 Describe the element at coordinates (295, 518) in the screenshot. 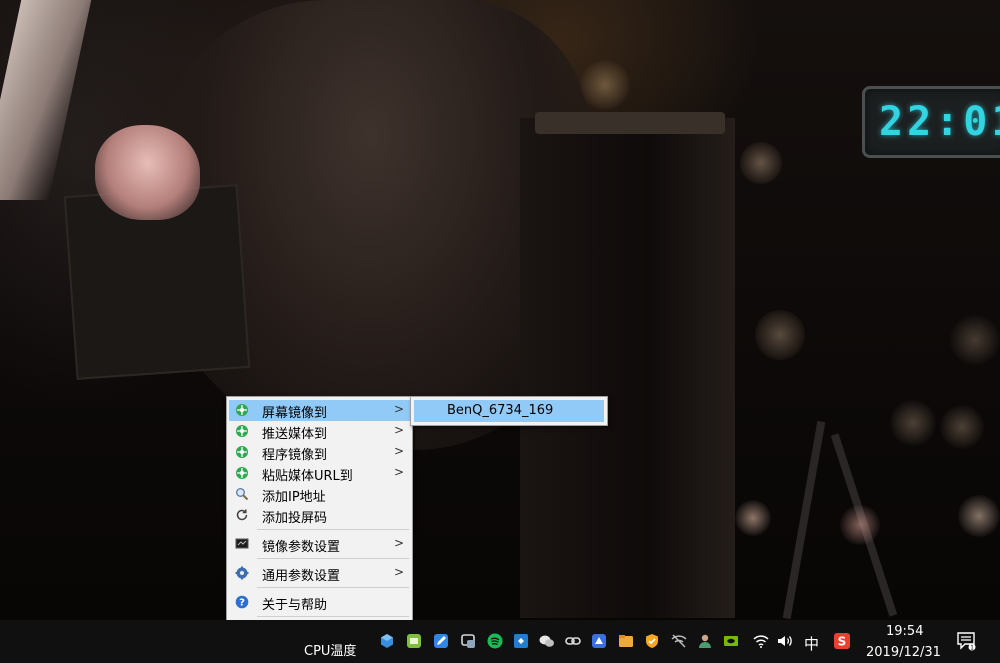

I see `menu-item-label: 添加投屏码` at that location.